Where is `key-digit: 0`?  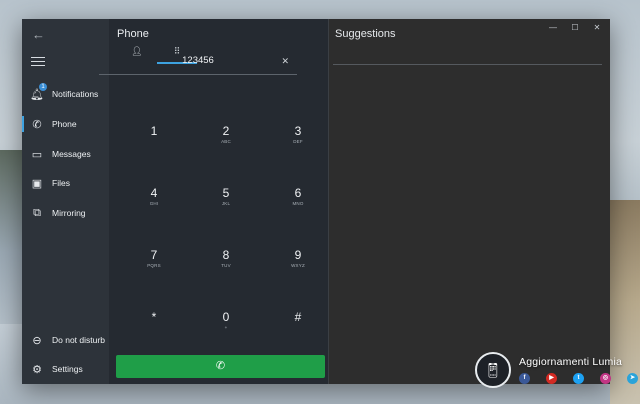
key-digit: 0 is located at coordinates (226, 317).